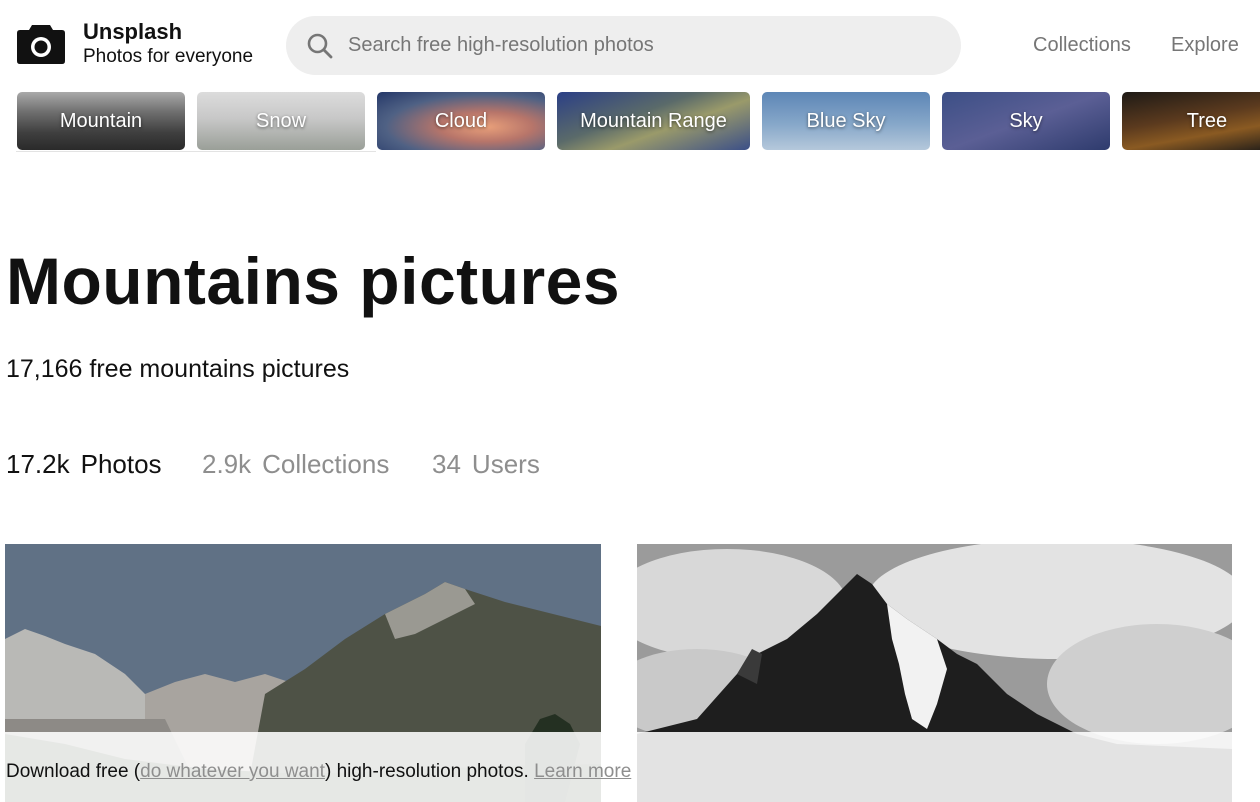 The height and width of the screenshot is (802, 1260). I want to click on topic-chip-snow: Snow, so click(281, 121).